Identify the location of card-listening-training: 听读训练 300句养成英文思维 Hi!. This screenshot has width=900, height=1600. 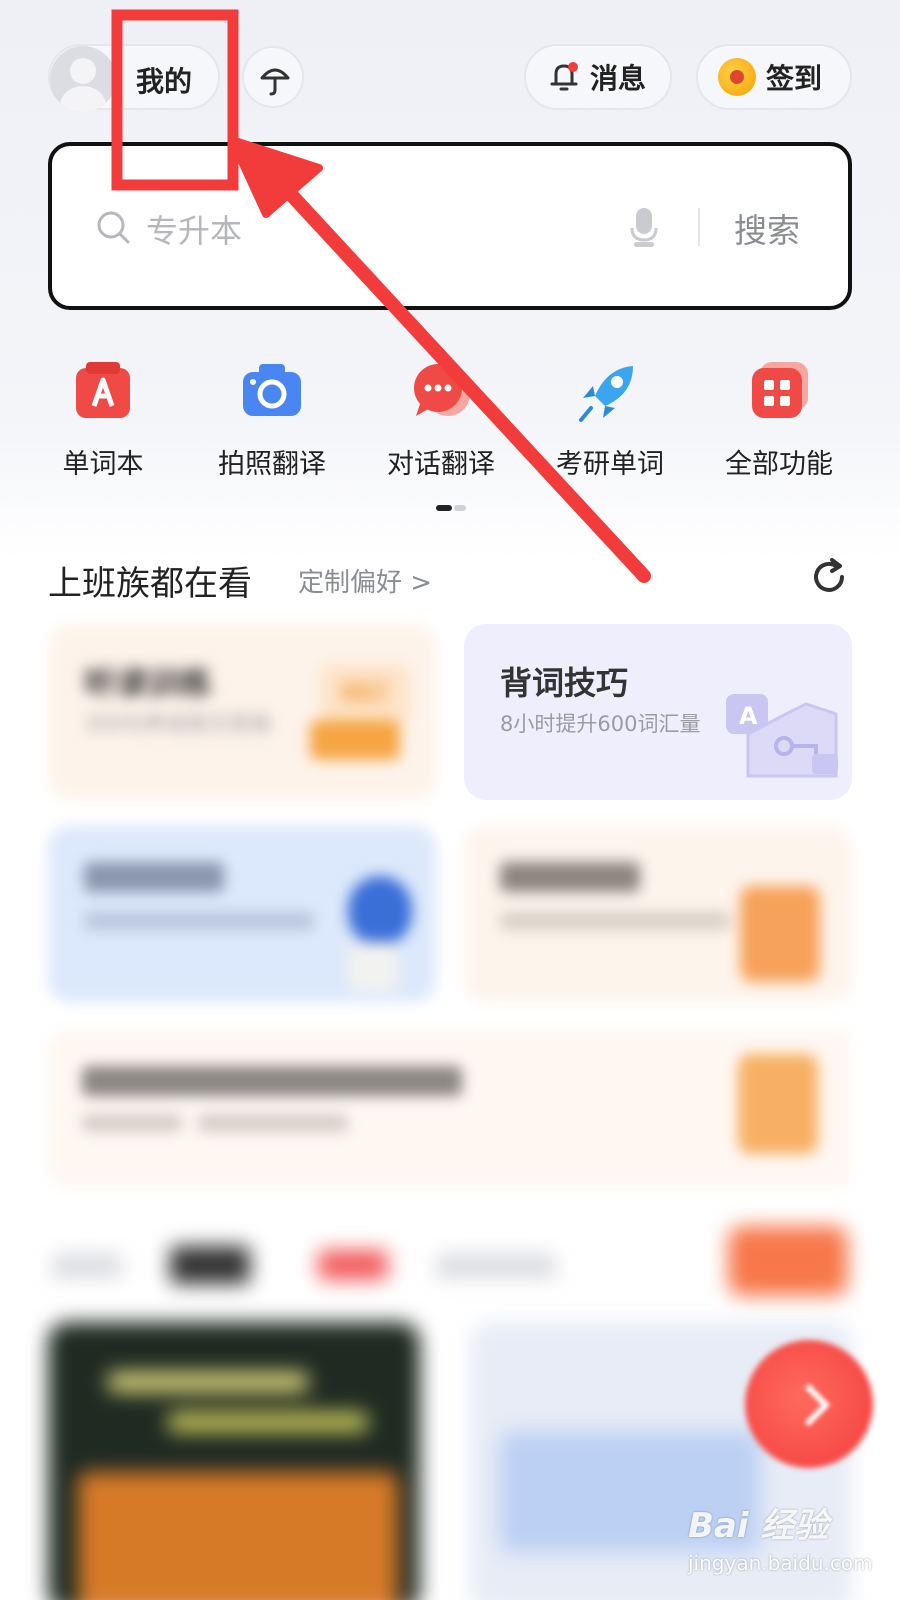
(242, 712).